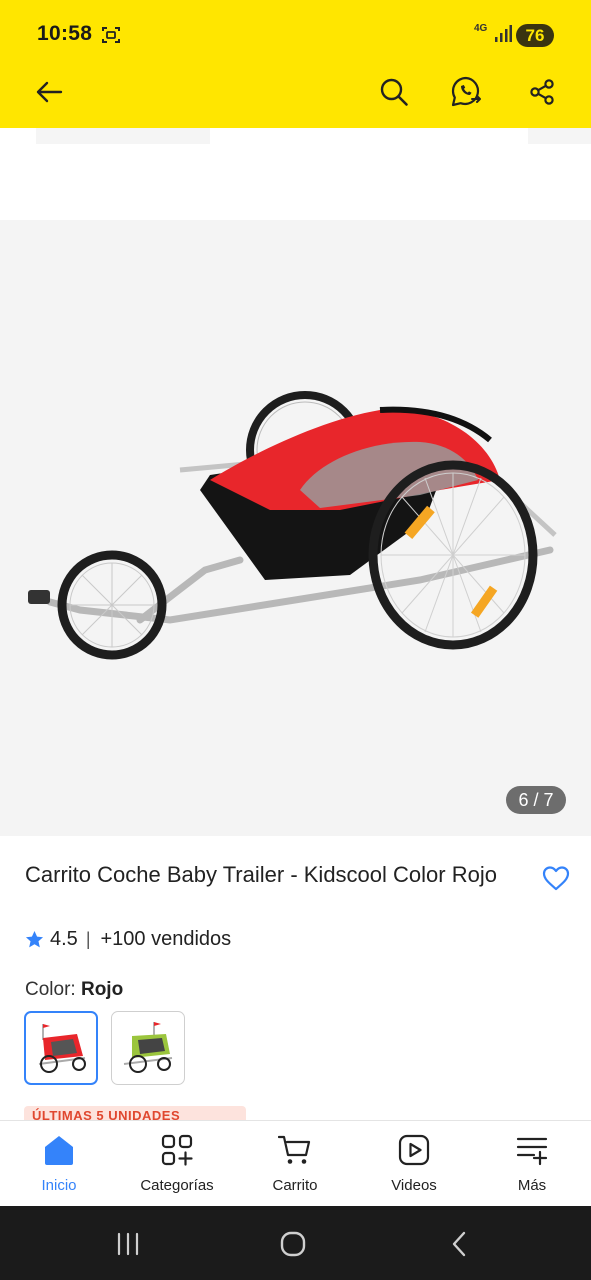 The image size is (591, 1280). What do you see at coordinates (293, 1244) in the screenshot?
I see `home-system-icon` at bounding box center [293, 1244].